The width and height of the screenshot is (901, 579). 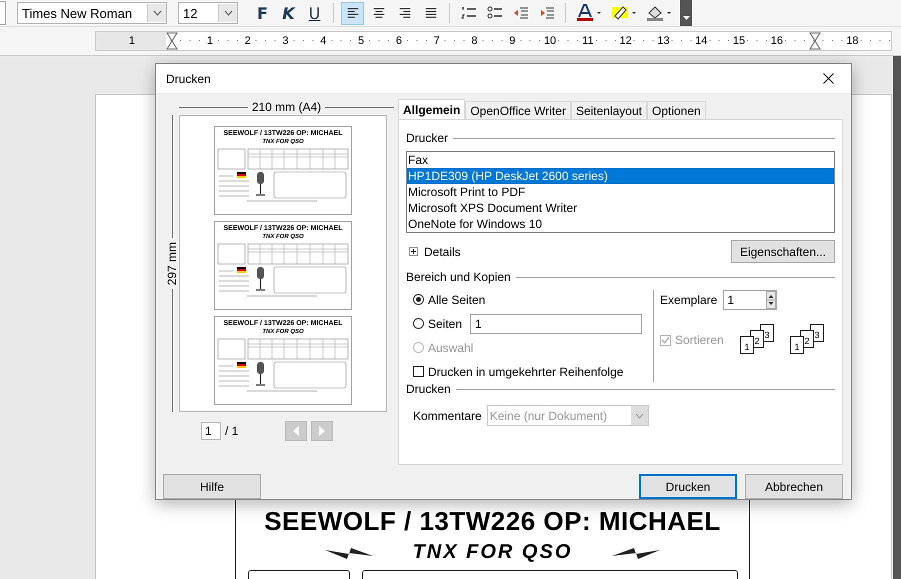 I want to click on align-center-icon, so click(x=379, y=13).